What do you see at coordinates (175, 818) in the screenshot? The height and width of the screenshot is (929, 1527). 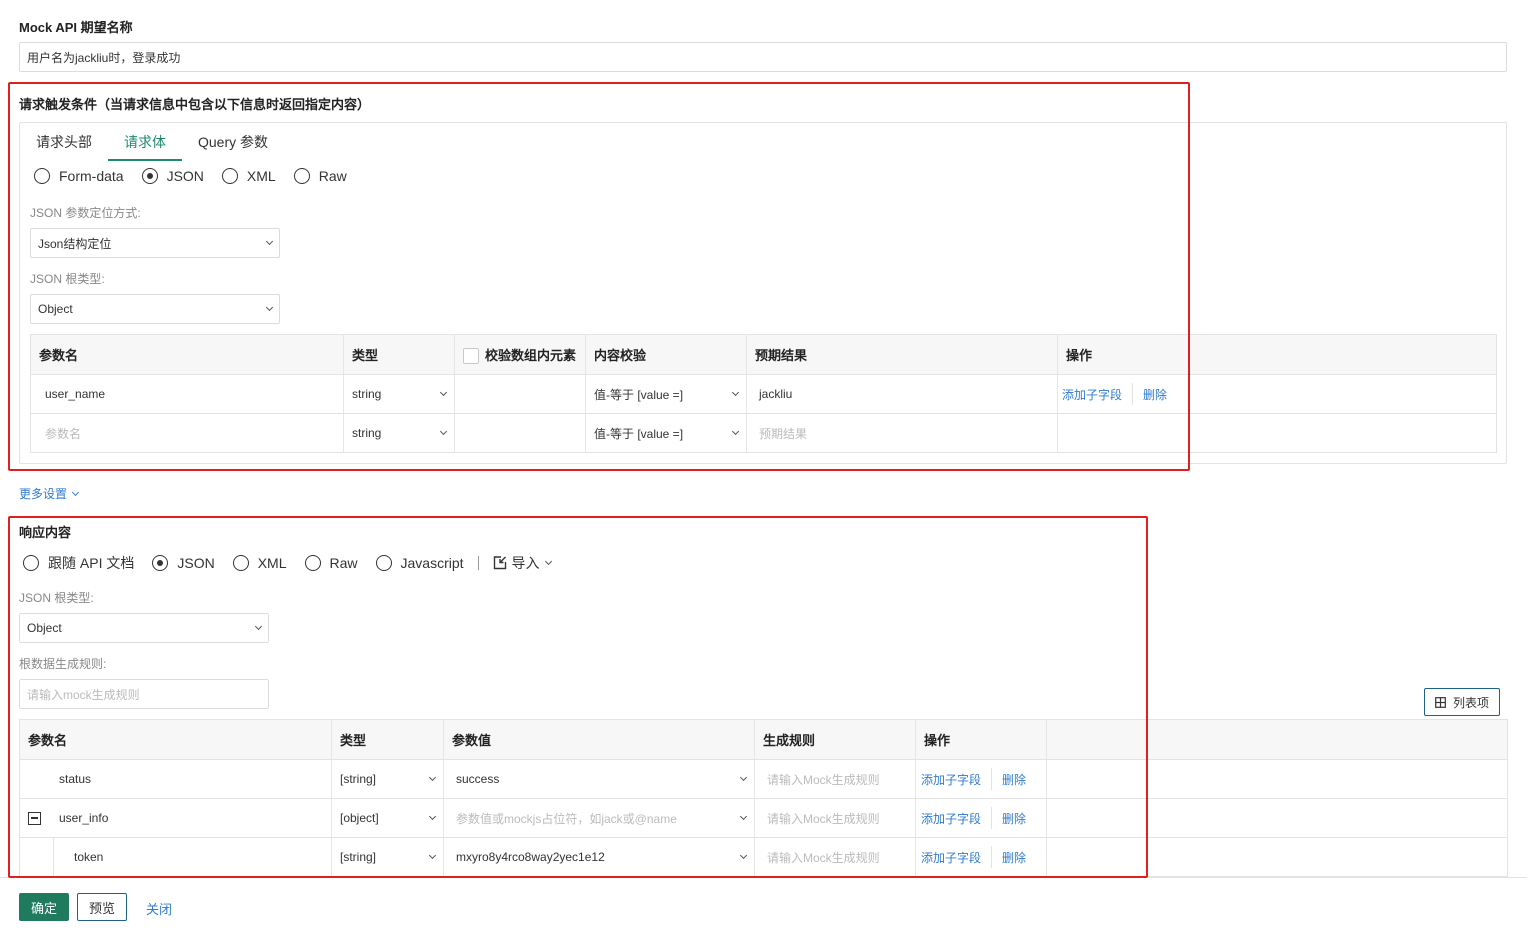 I see `param-name-cell: user_info` at bounding box center [175, 818].